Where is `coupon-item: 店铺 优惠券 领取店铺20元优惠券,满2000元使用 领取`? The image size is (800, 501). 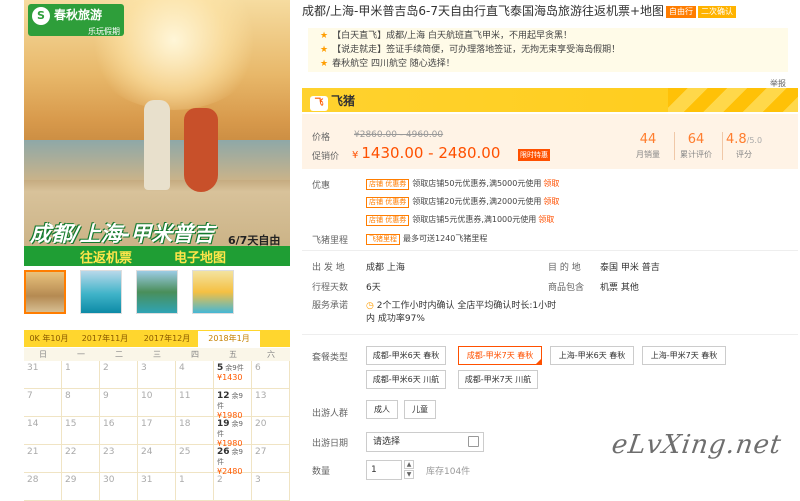 coupon-item: 店铺 优惠券 领取店铺20元优惠券,满2000元使用 领取 is located at coordinates (462, 202).